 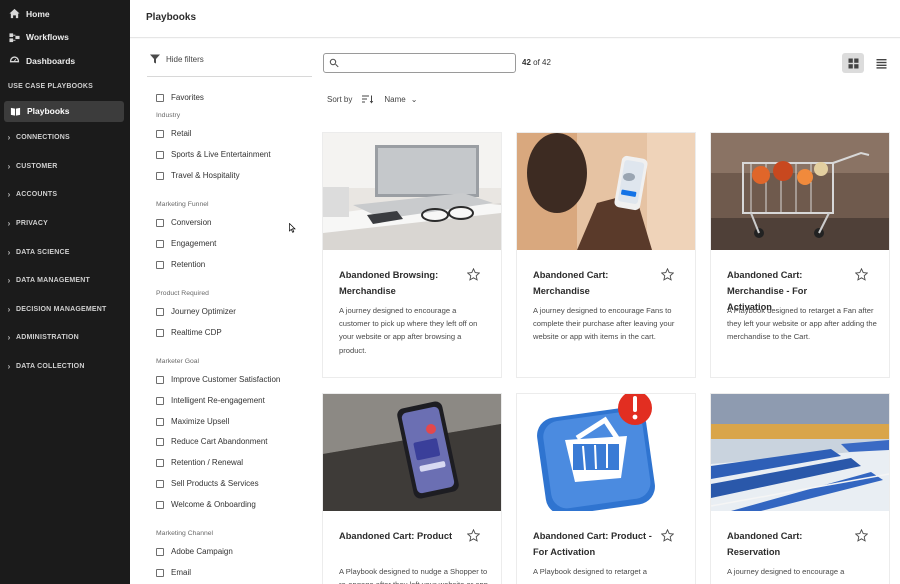 I want to click on filter-group-title: Marketing Funnel, so click(x=182, y=204).